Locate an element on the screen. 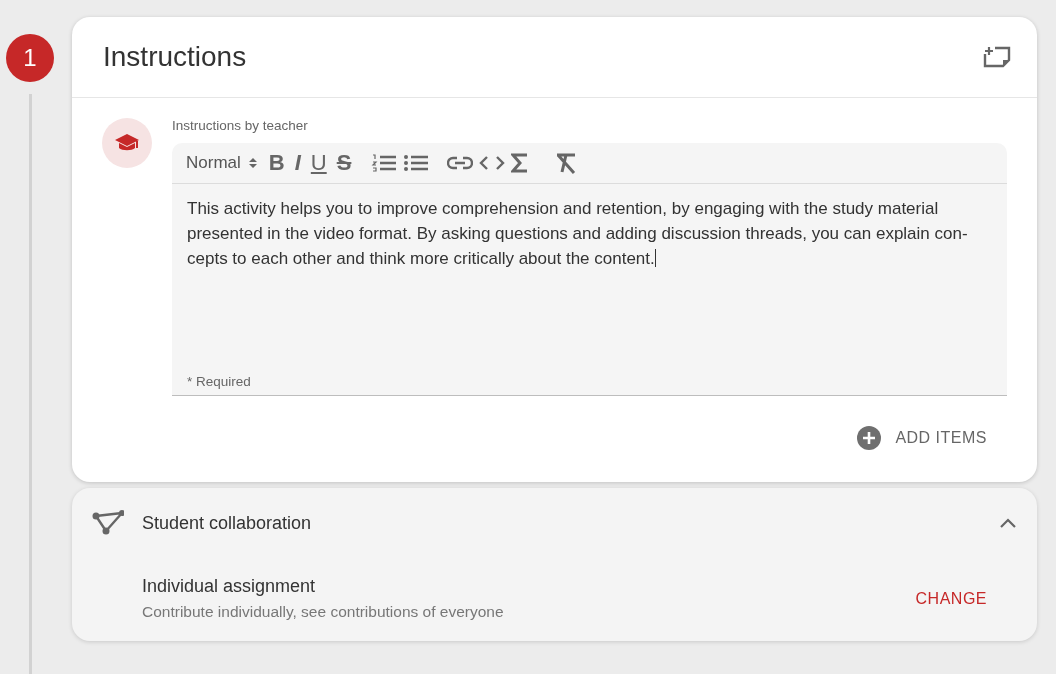 Image resolution: width=1056 pixels, height=674 pixels. add-items-button: ADD ITEMS is located at coordinates (932, 438).